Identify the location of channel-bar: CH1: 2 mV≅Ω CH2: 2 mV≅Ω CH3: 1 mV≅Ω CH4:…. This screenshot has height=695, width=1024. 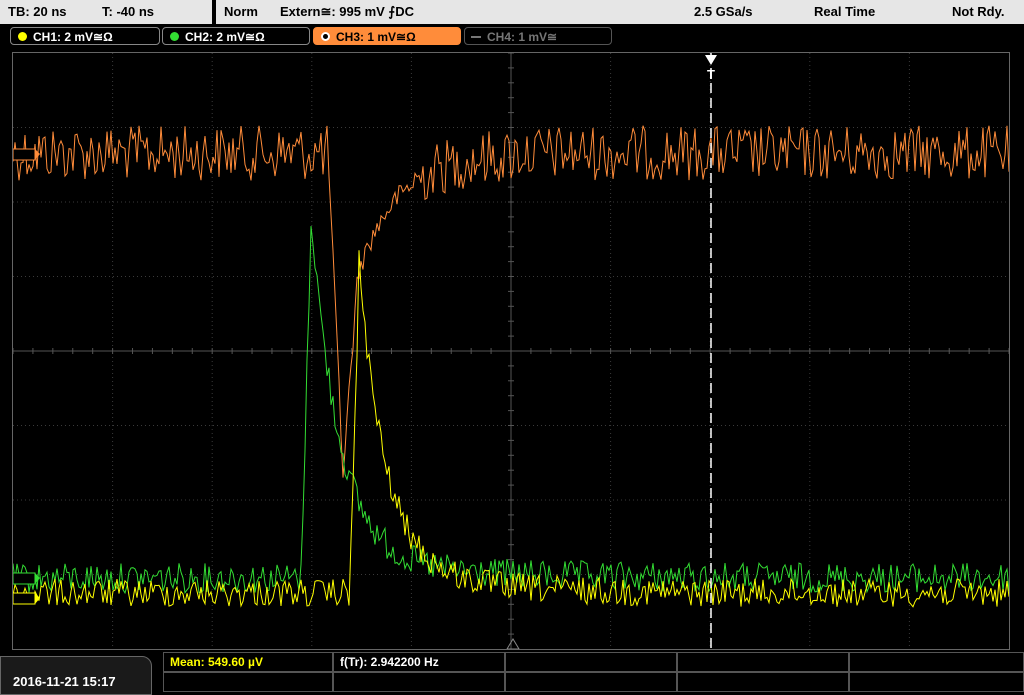
(512, 37).